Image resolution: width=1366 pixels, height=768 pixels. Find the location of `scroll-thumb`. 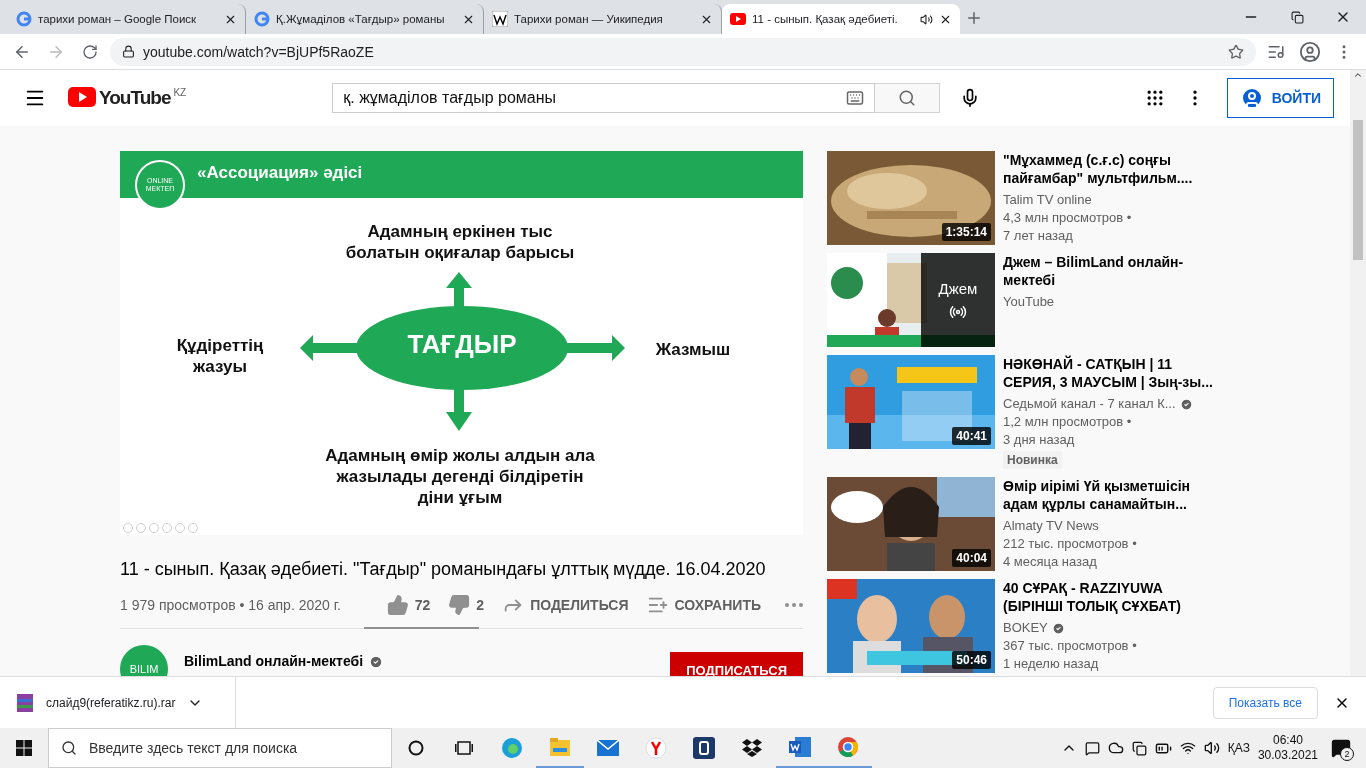

scroll-thumb is located at coordinates (1358, 190).